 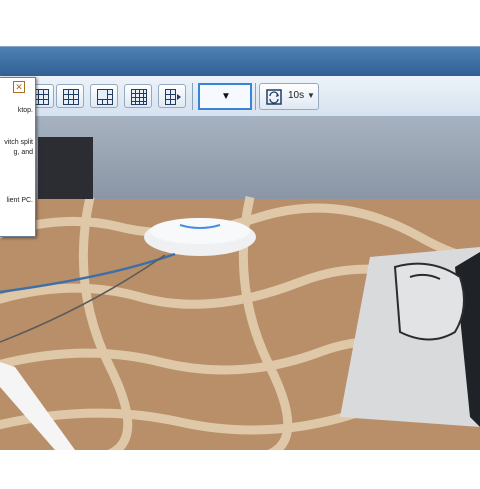 What do you see at coordinates (25, 110) in the screenshot?
I see `tooltip-line: ktop.` at bounding box center [25, 110].